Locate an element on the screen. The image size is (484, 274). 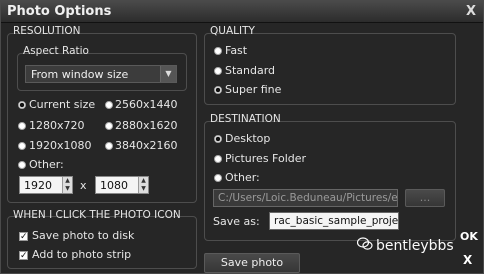
option-desktop: Desktop is located at coordinates (247, 138).